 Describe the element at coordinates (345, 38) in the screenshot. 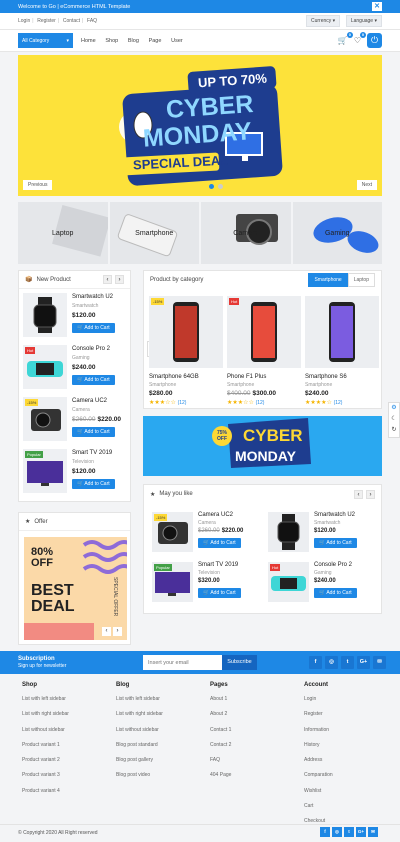

I see `cart-icon: 🛒 0` at that location.